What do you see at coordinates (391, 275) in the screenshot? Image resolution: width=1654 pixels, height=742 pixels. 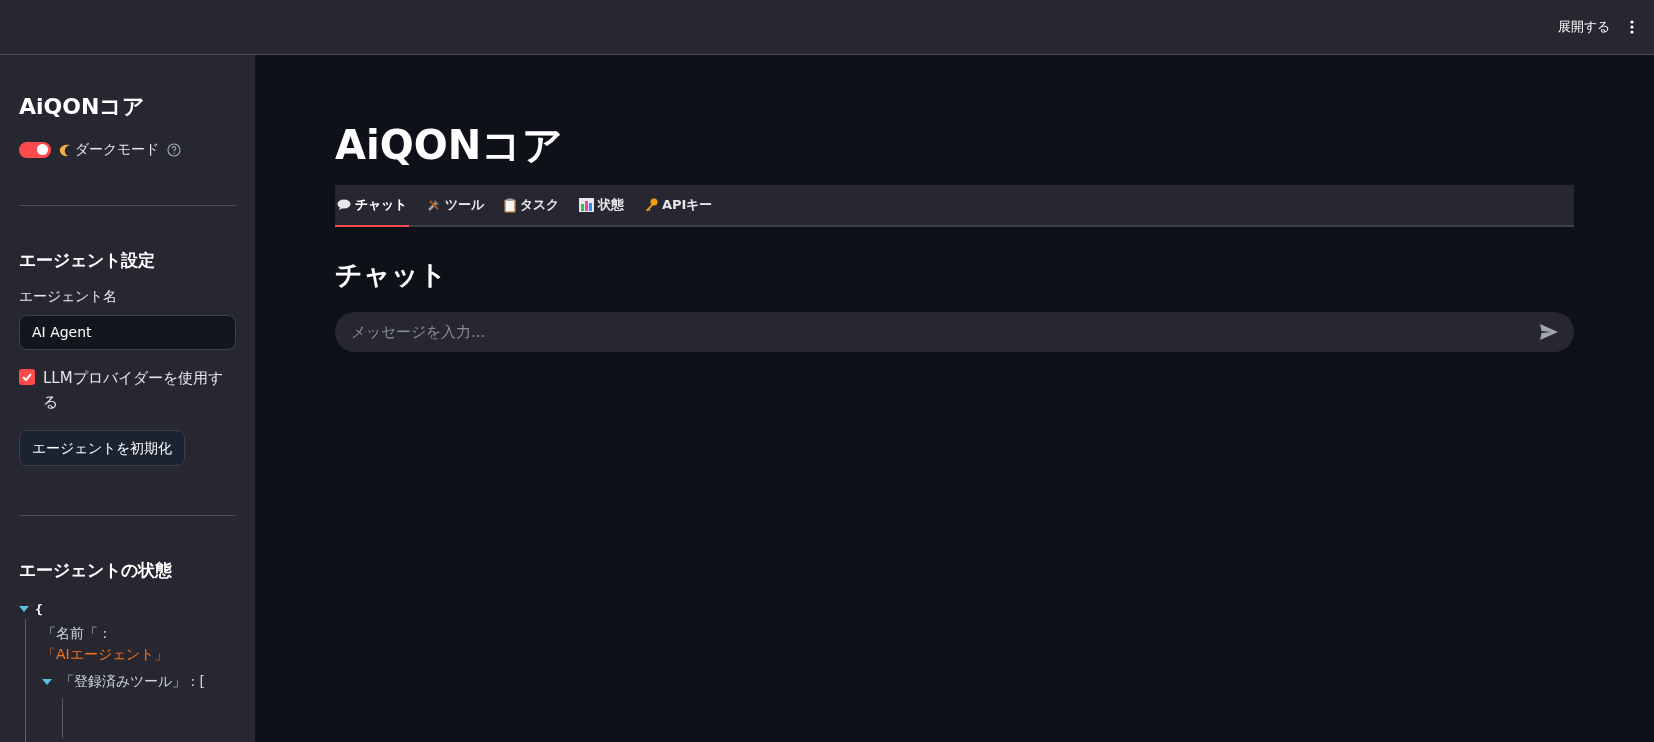 I see `section-heading: チャット` at bounding box center [391, 275].